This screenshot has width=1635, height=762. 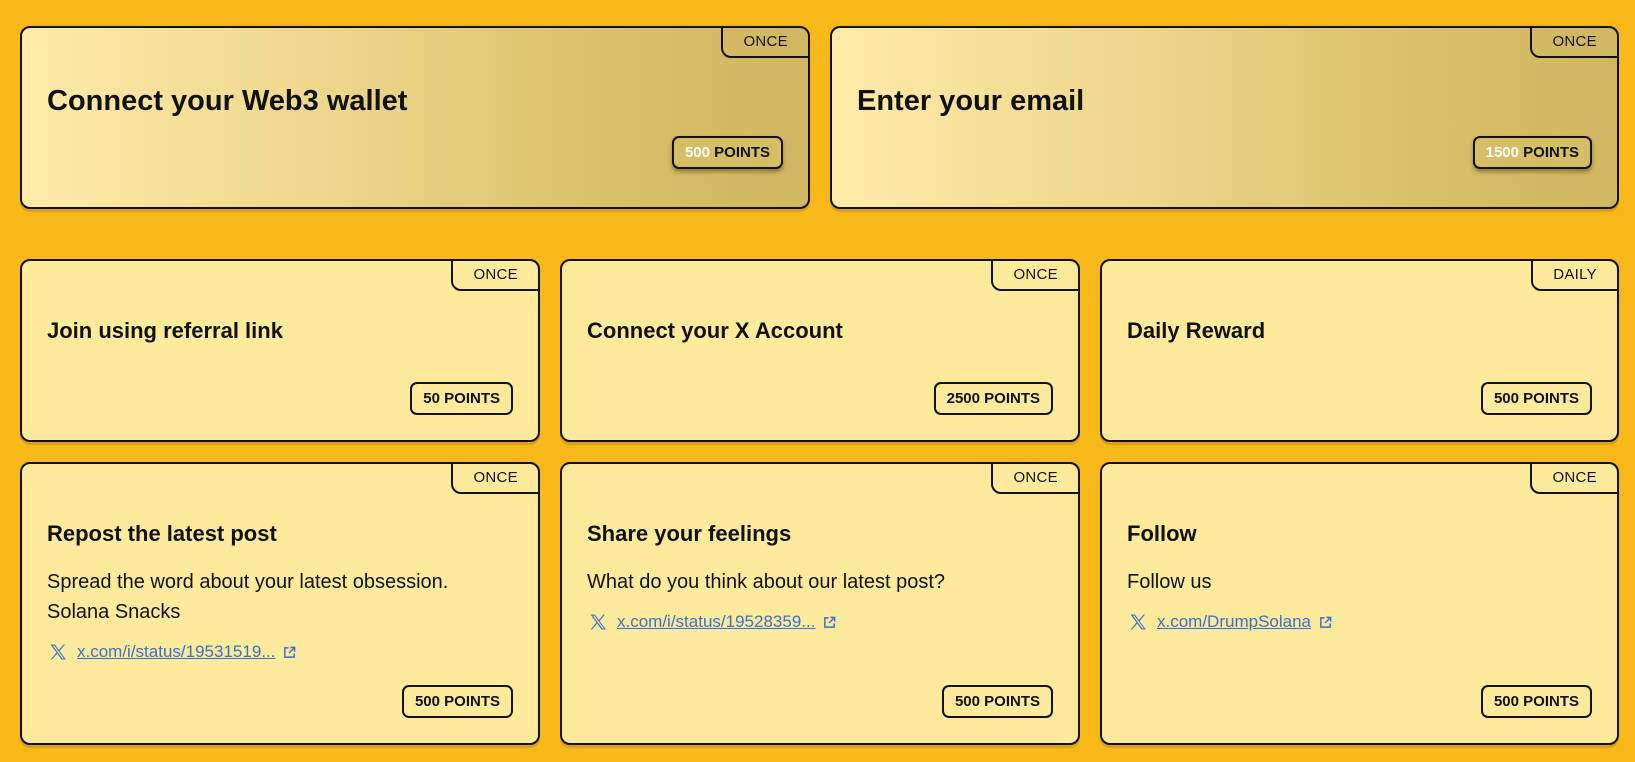 I want to click on task-card-connect-x: ONCE Connect your X Account 2500 POINTS, so click(x=820, y=350).